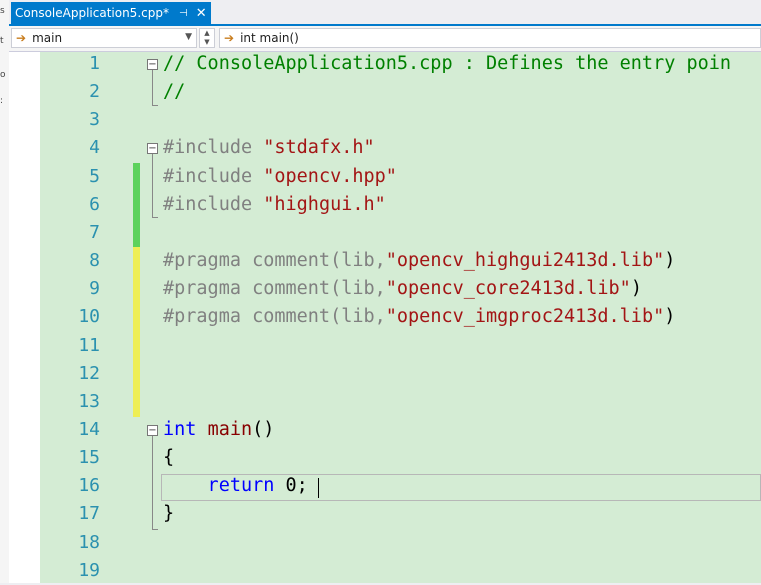 This screenshot has width=761, height=585. I want to click on line-number: 18, so click(89, 542).